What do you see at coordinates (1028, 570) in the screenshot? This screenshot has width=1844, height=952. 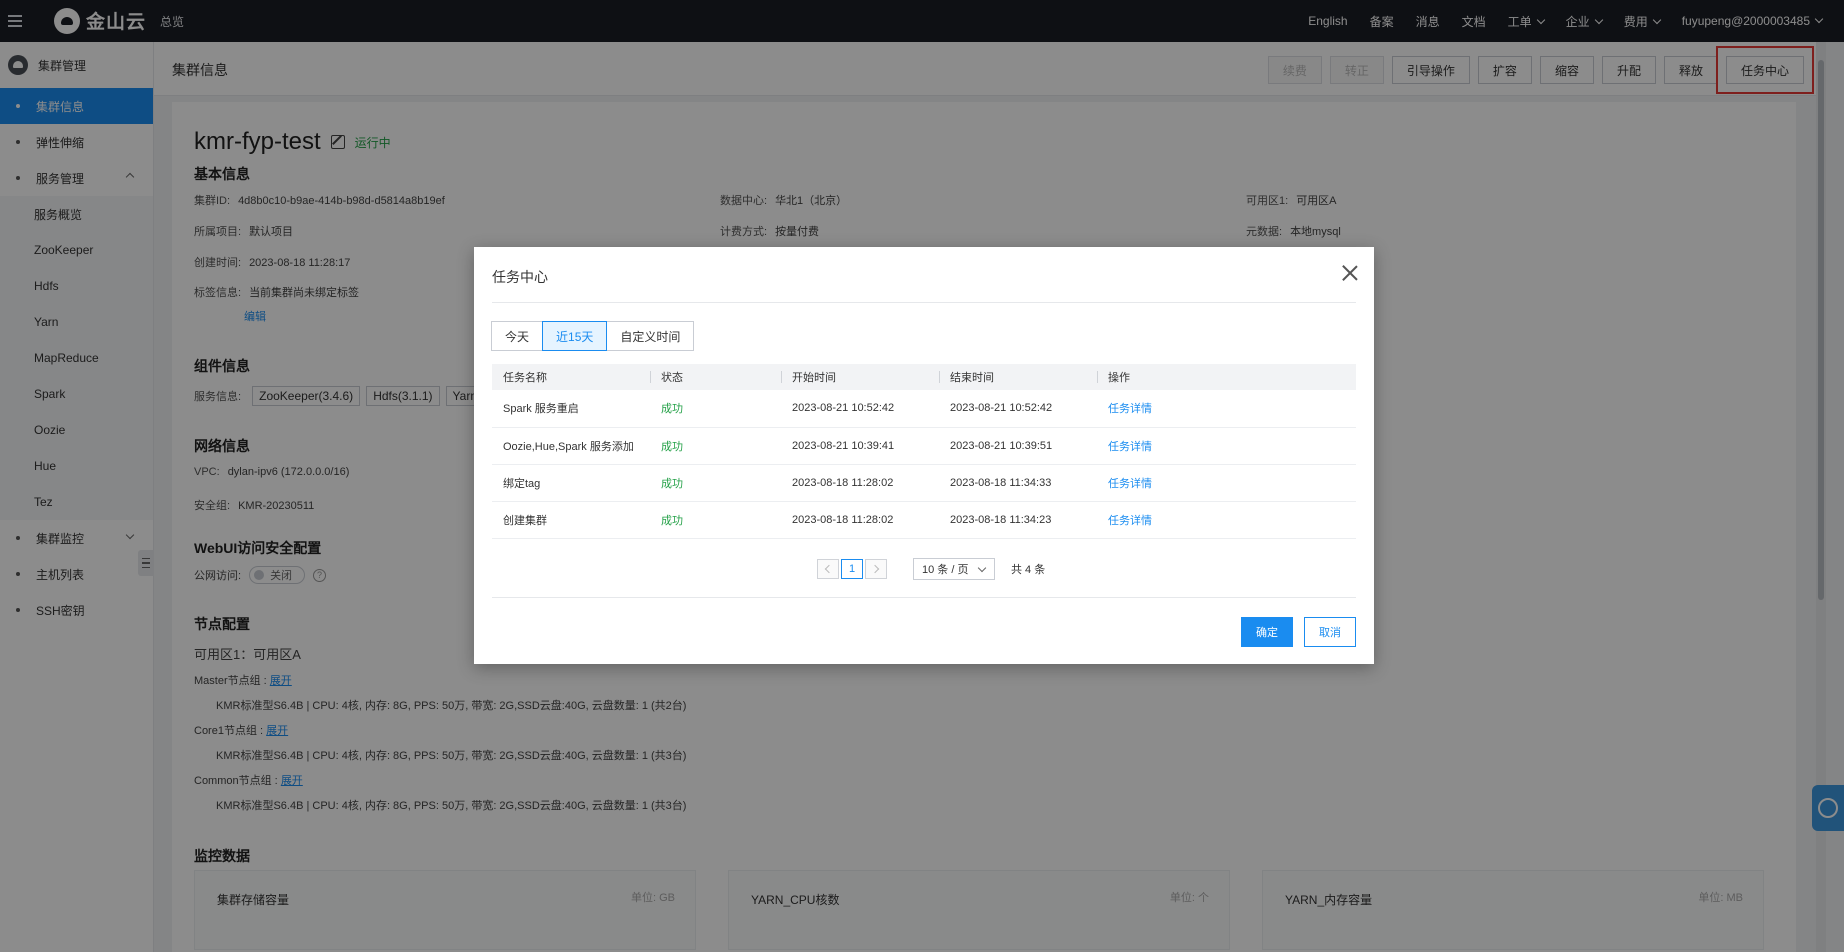 I see `total-count: 共 4 条` at bounding box center [1028, 570].